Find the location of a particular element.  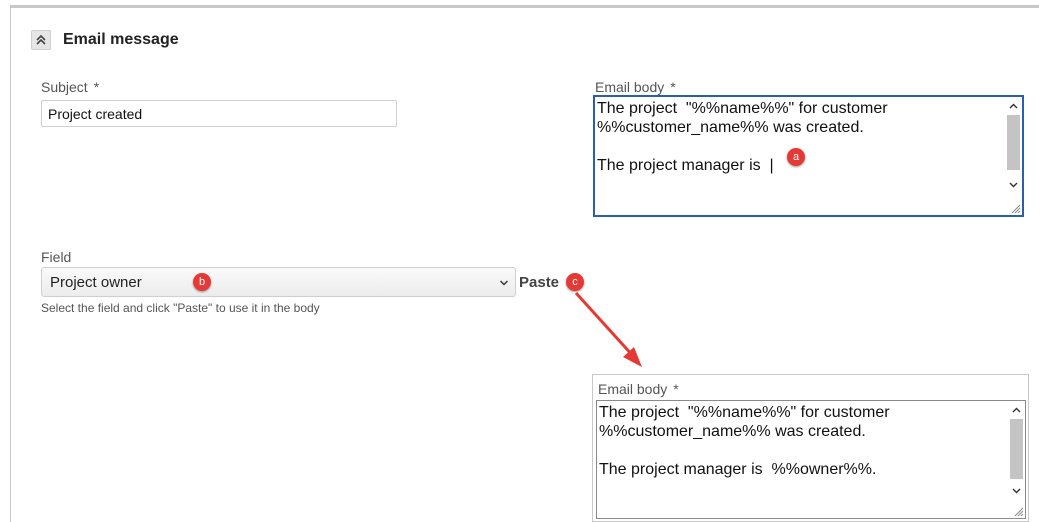

collapse-button is located at coordinates (41, 40).